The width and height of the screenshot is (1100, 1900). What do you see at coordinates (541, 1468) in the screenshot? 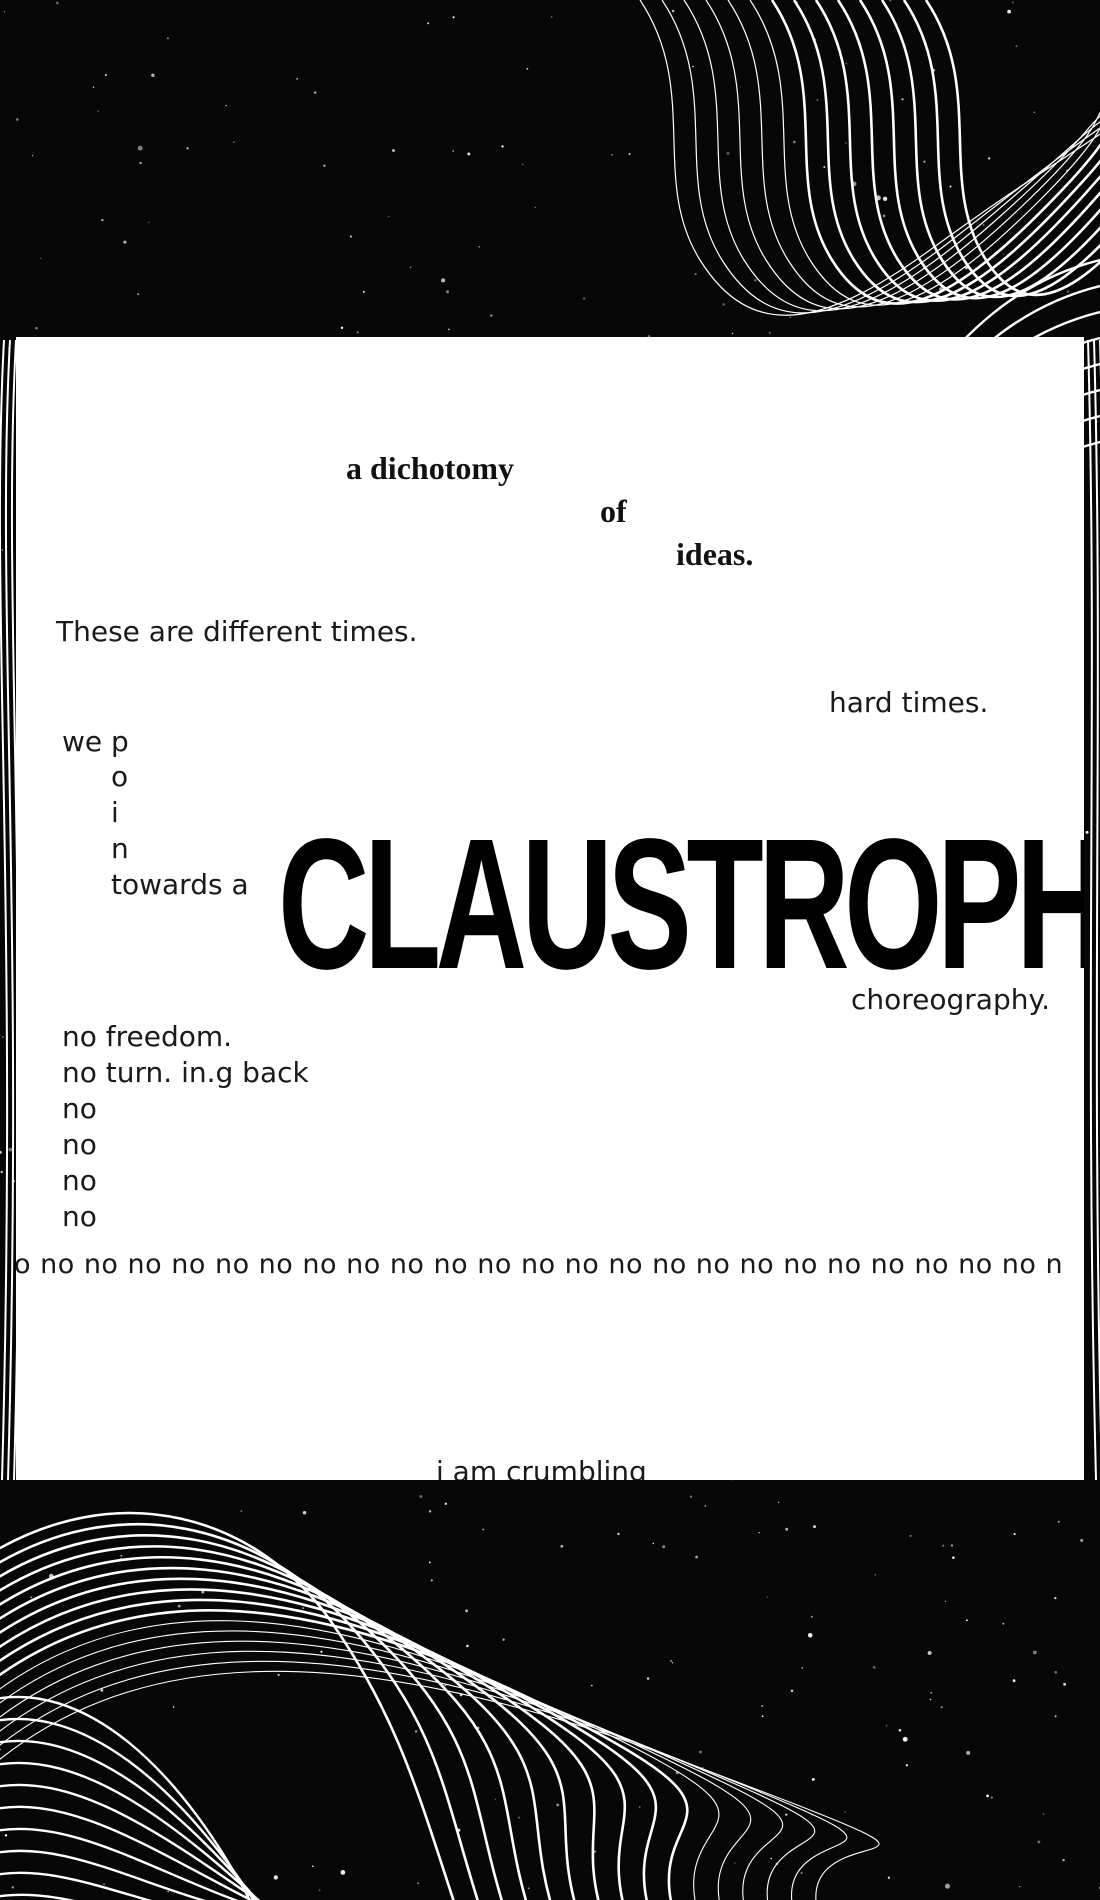
I see `line-i-am-crumbling: i am crumbling` at bounding box center [541, 1468].